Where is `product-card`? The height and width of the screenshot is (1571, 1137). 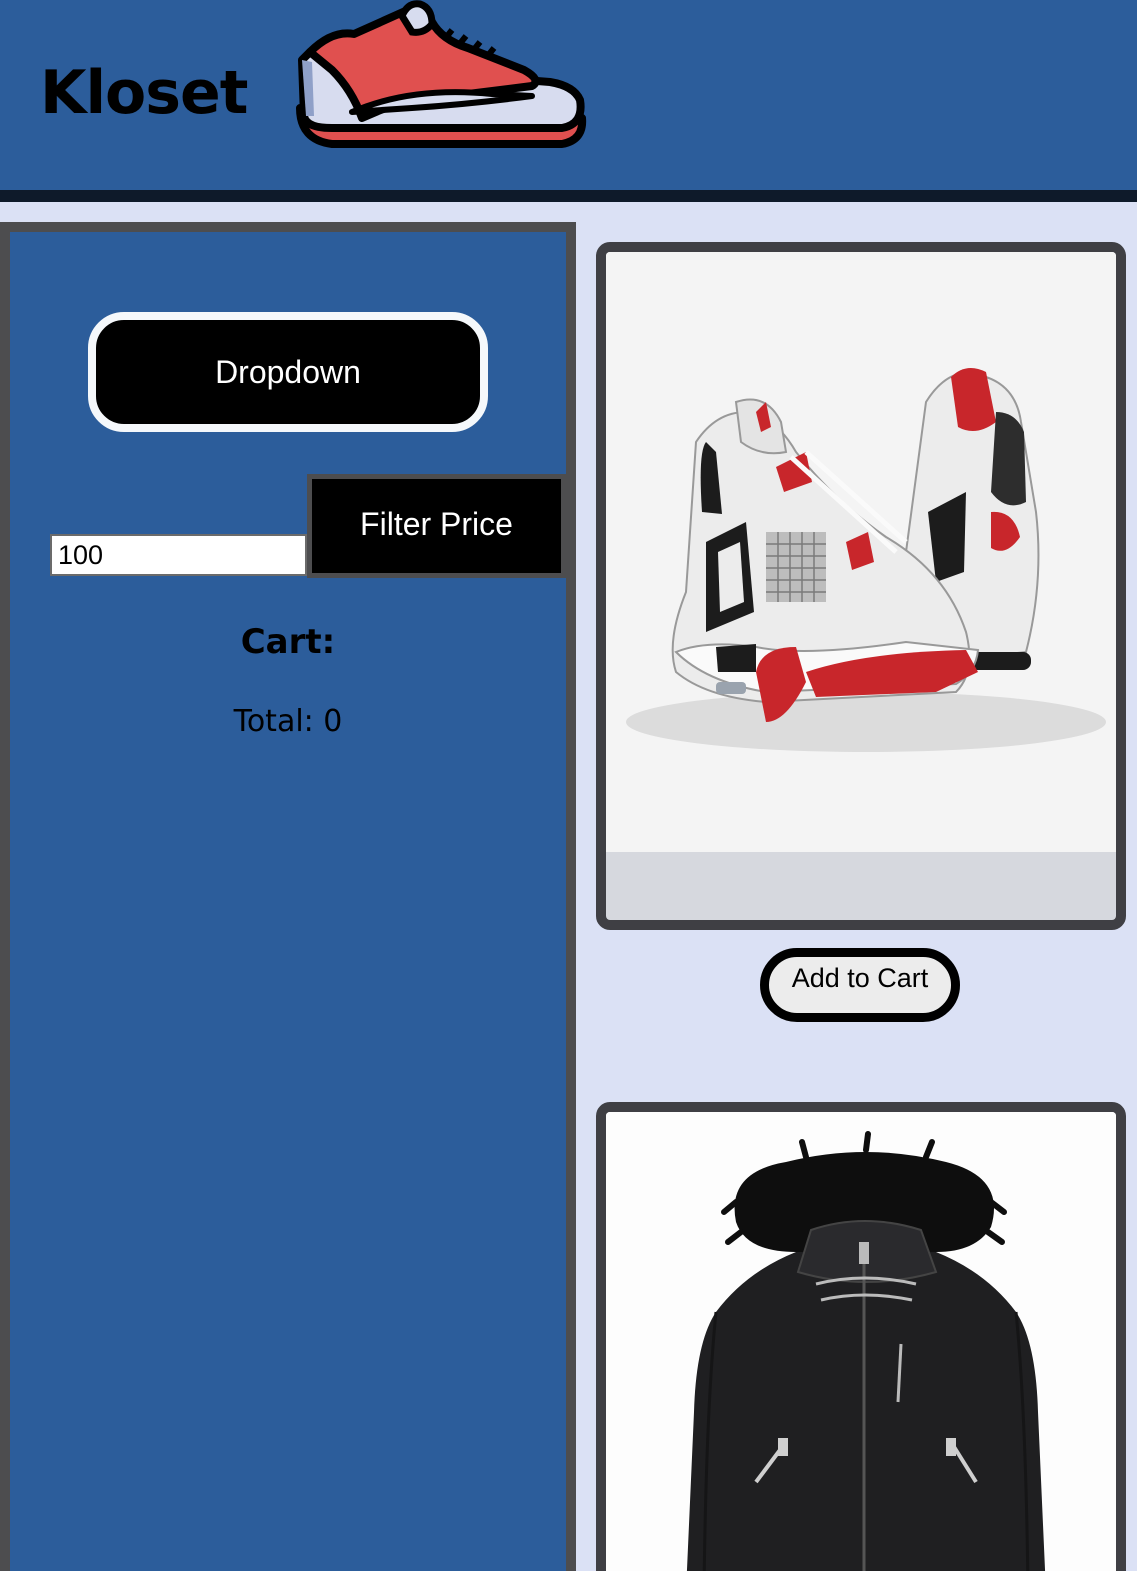 product-card is located at coordinates (861, 1336).